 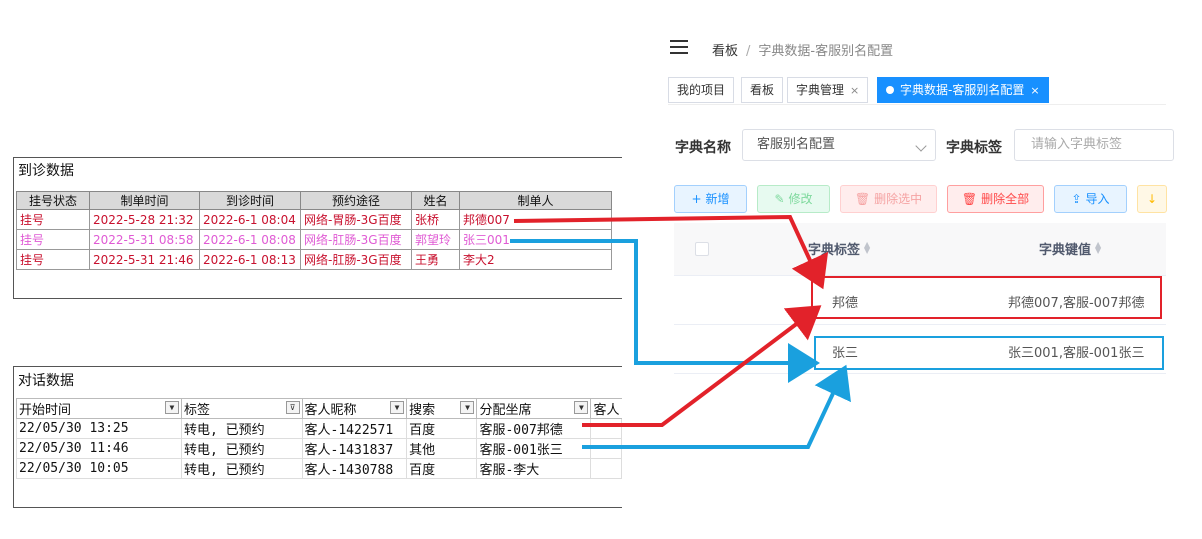 I want to click on blue-arrow-chat-to-dict, so click(x=716, y=406).